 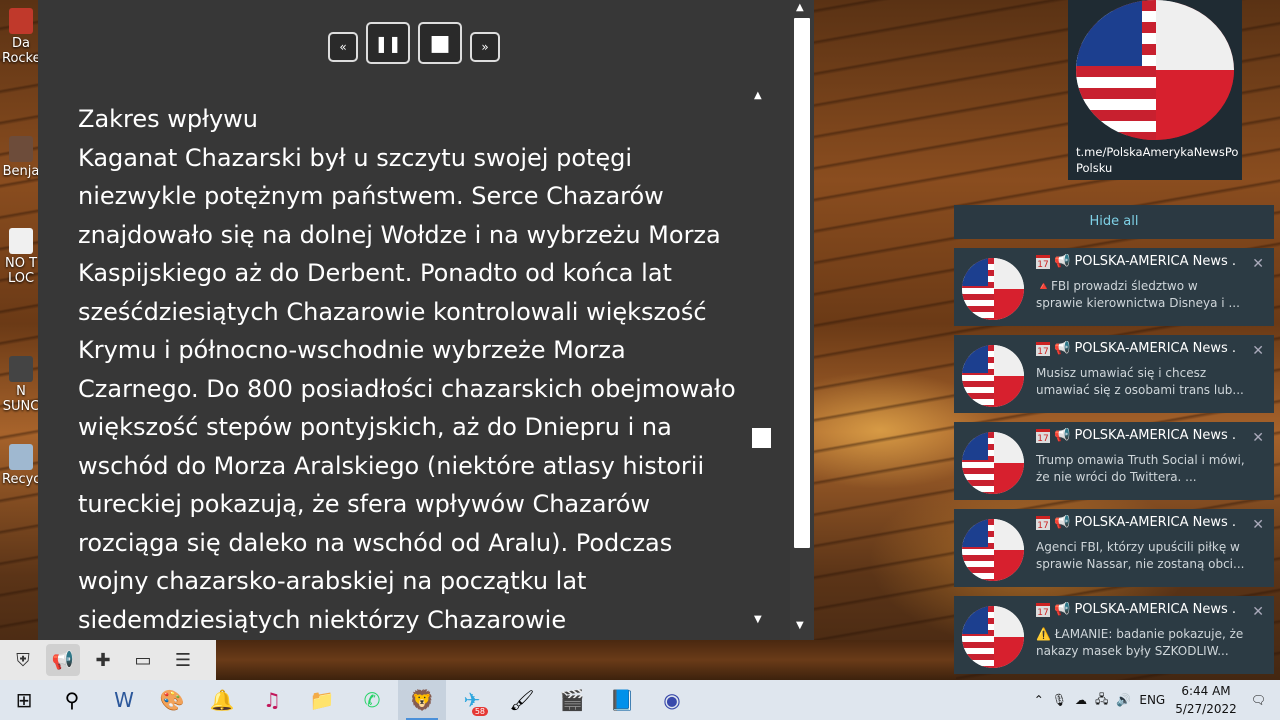 I want to click on reader-heading: Zakres wpływu, so click(x=168, y=119).